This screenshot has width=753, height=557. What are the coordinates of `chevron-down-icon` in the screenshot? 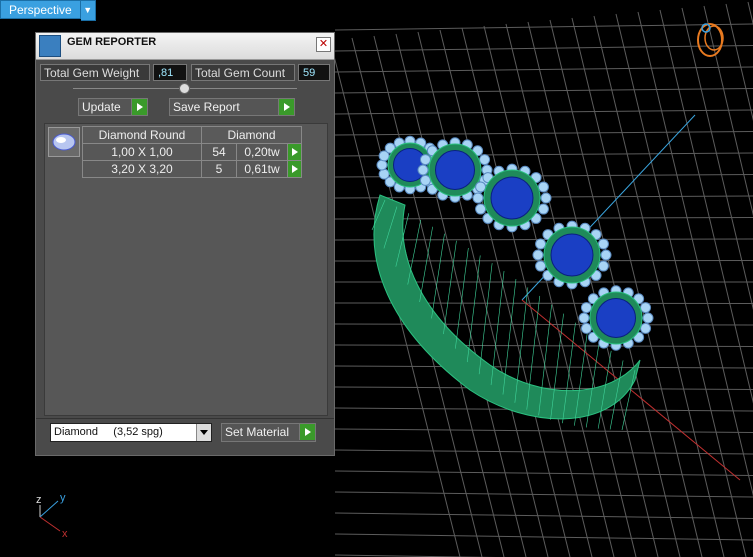 It's located at (203, 432).